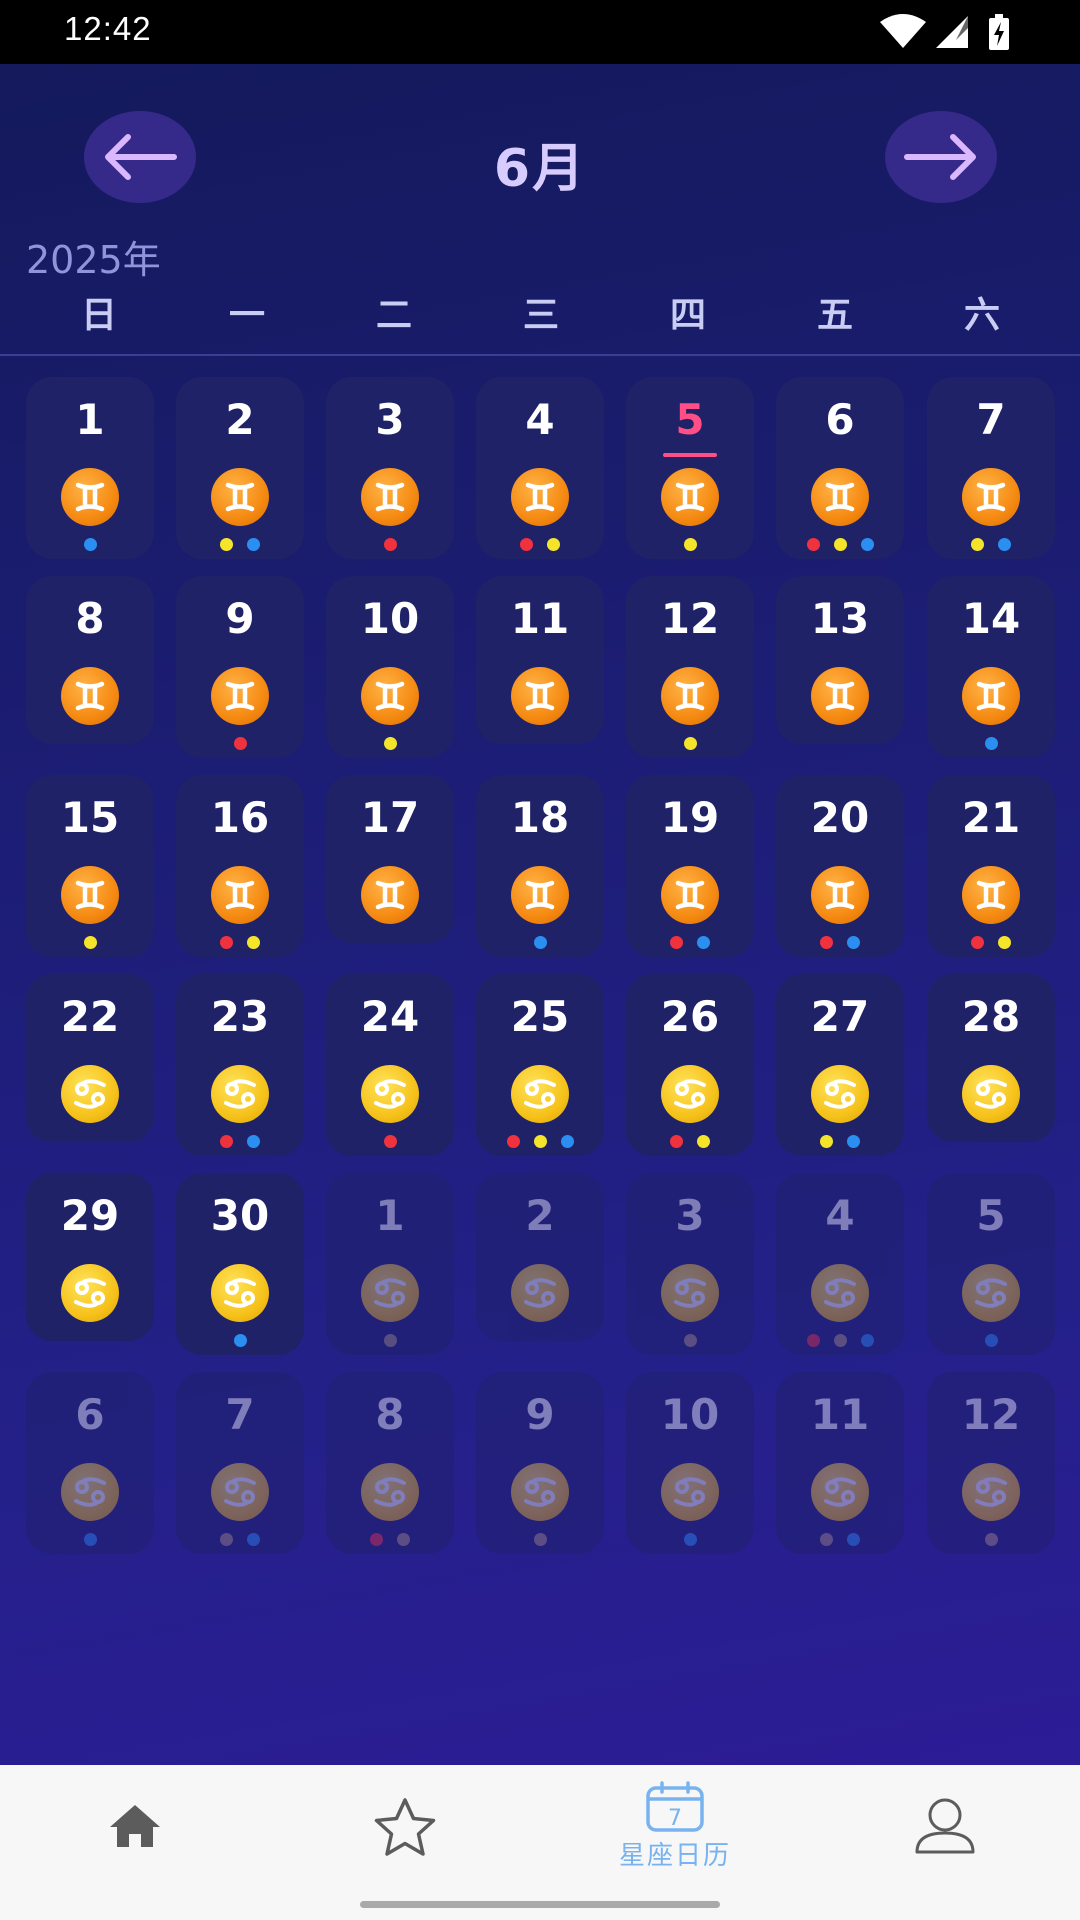 The width and height of the screenshot is (1080, 1920). What do you see at coordinates (240, 1264) in the screenshot?
I see `calendar-day-cell: 30` at bounding box center [240, 1264].